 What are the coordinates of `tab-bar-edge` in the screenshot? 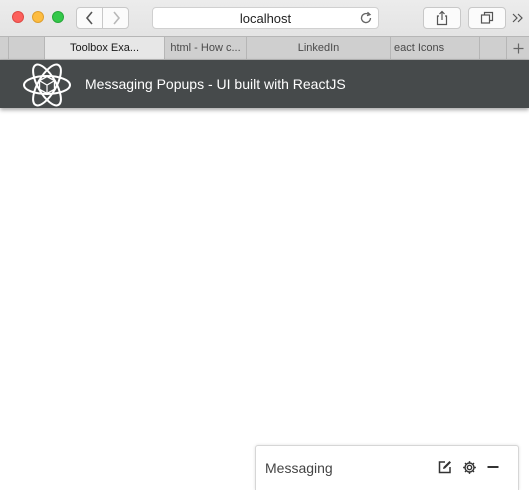 It's located at (4, 48).